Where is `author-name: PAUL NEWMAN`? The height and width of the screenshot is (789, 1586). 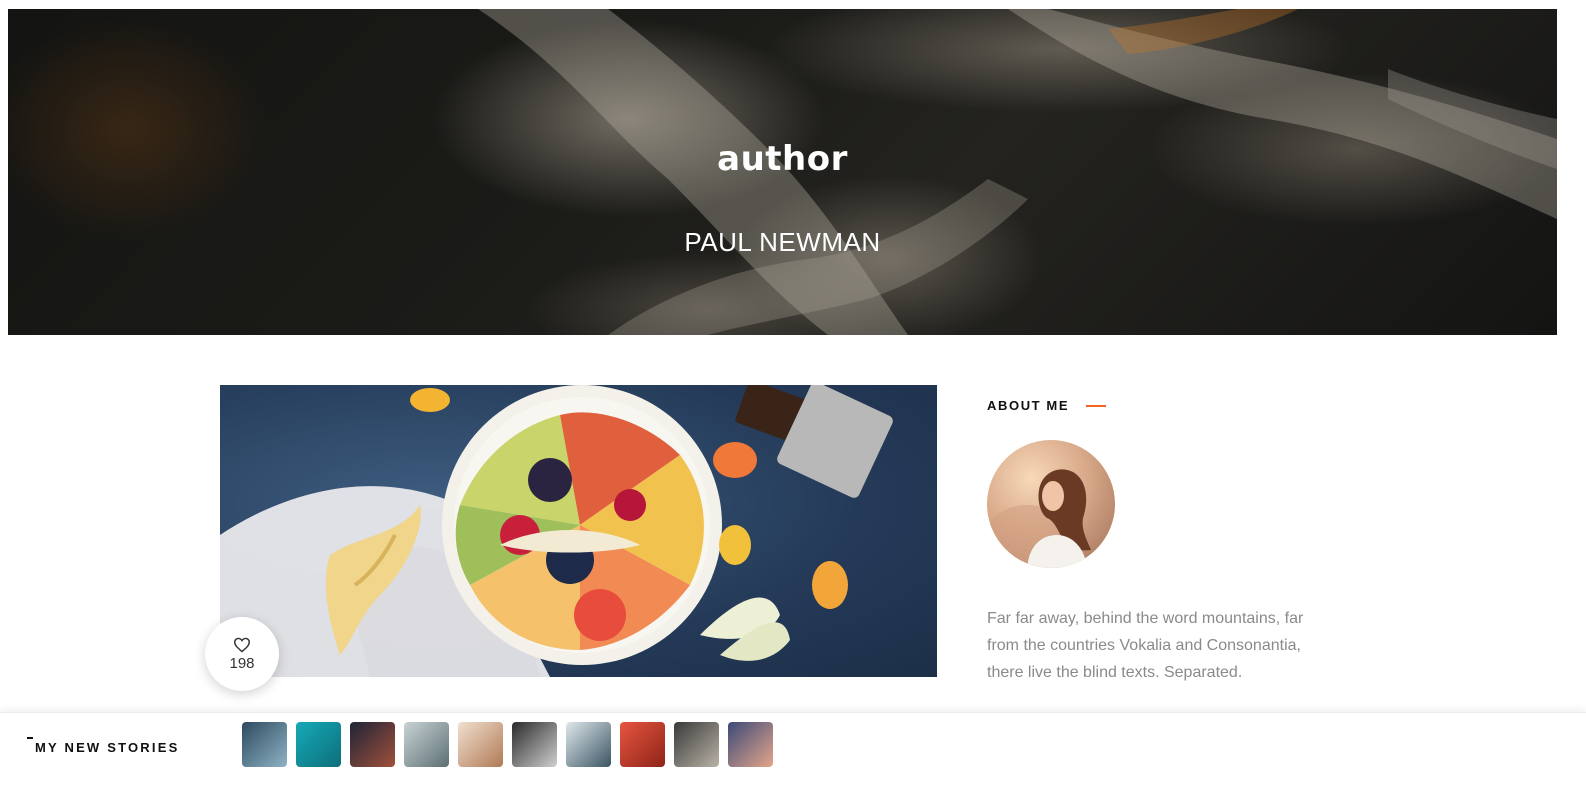 author-name: PAUL NEWMAN is located at coordinates (782, 242).